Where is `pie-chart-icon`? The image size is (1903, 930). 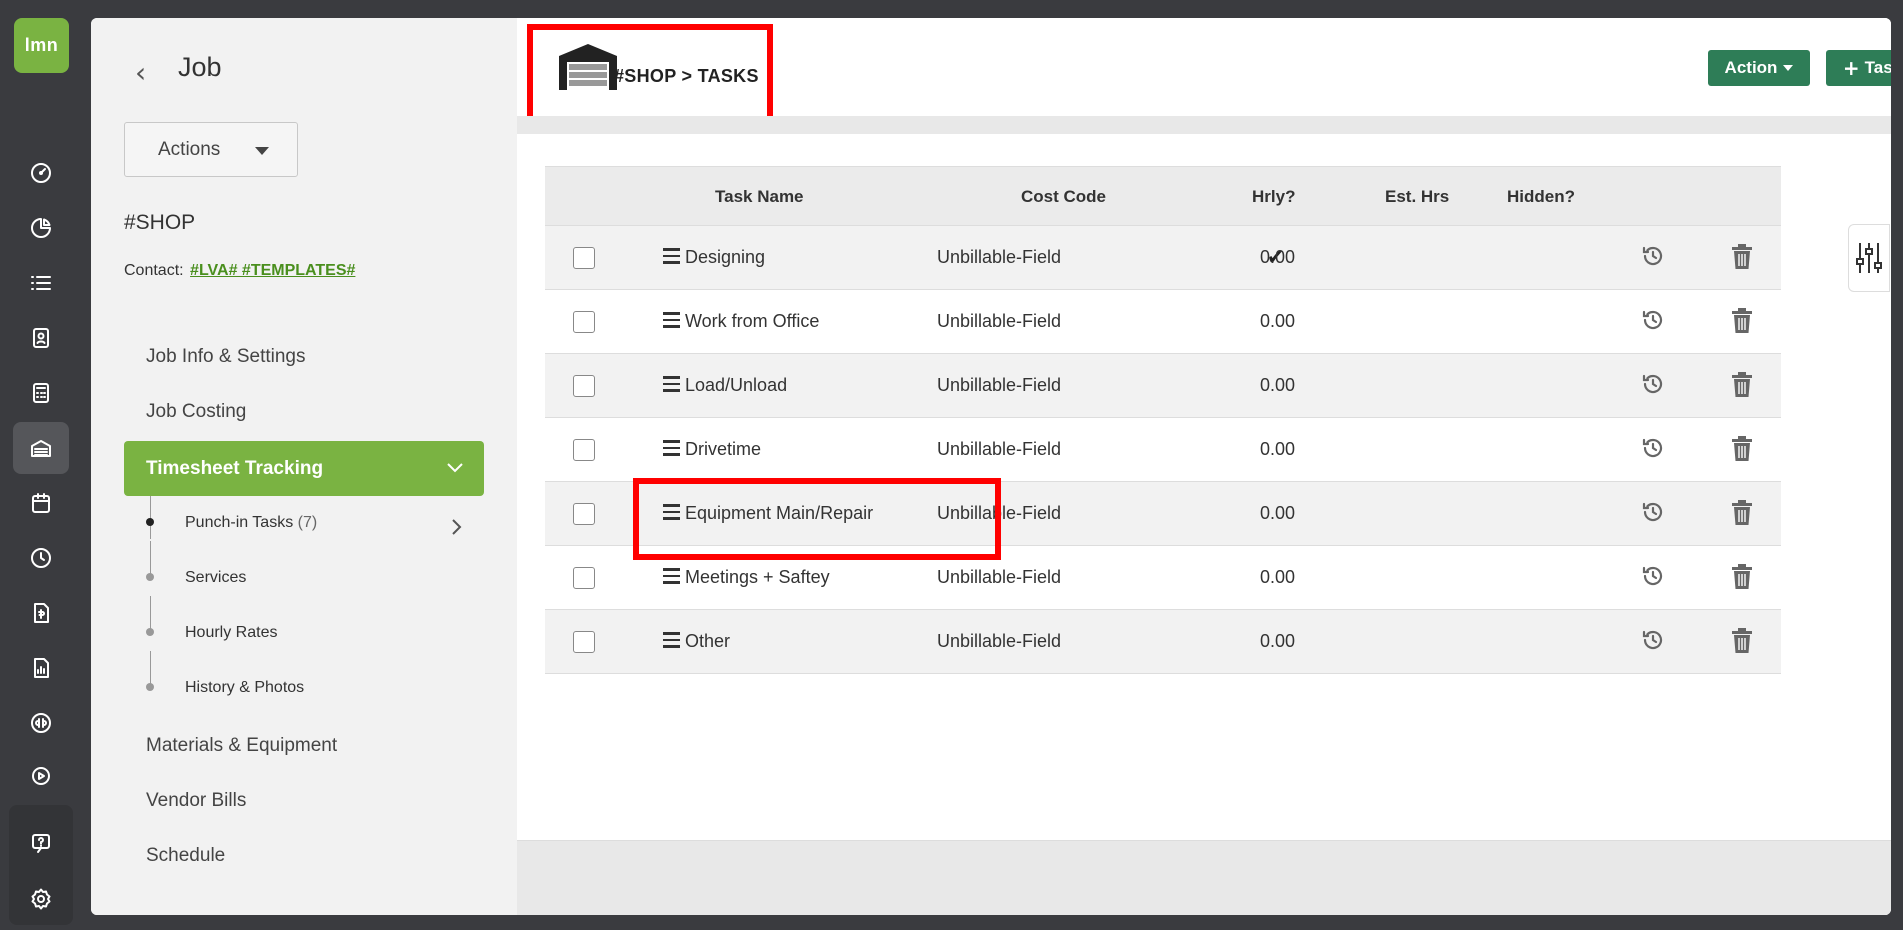 pie-chart-icon is located at coordinates (41, 228).